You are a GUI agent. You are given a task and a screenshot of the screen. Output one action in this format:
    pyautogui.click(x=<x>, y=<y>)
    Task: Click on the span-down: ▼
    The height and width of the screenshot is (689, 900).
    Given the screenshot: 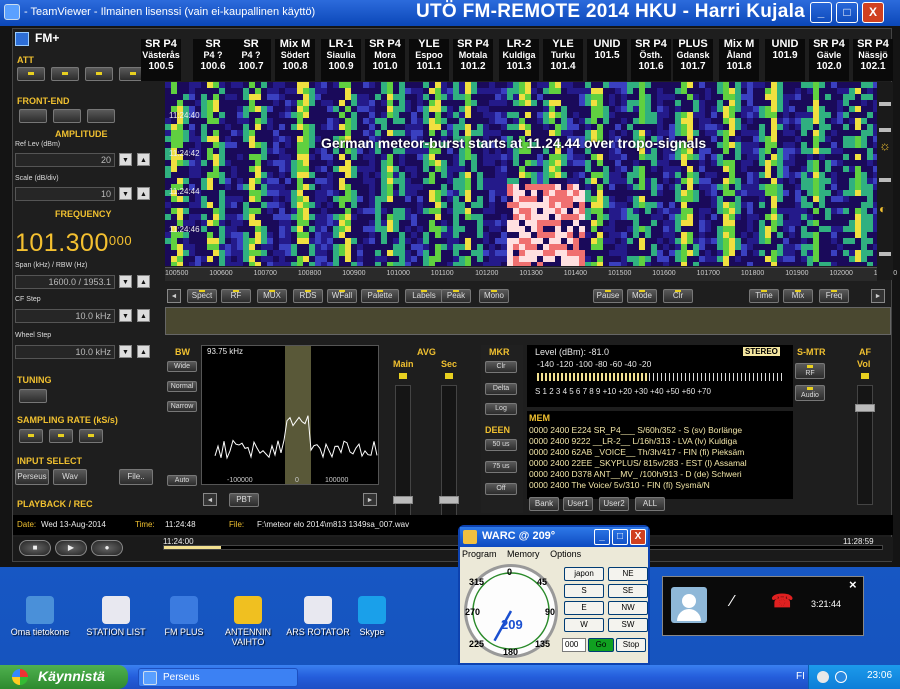 What is the action you would take?
    pyautogui.click(x=125, y=281)
    